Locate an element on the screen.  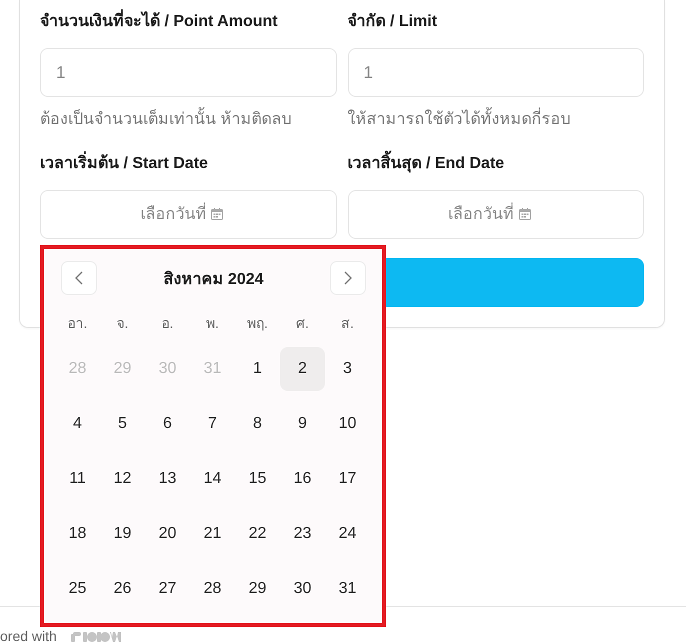
previous-month-button is located at coordinates (79, 278).